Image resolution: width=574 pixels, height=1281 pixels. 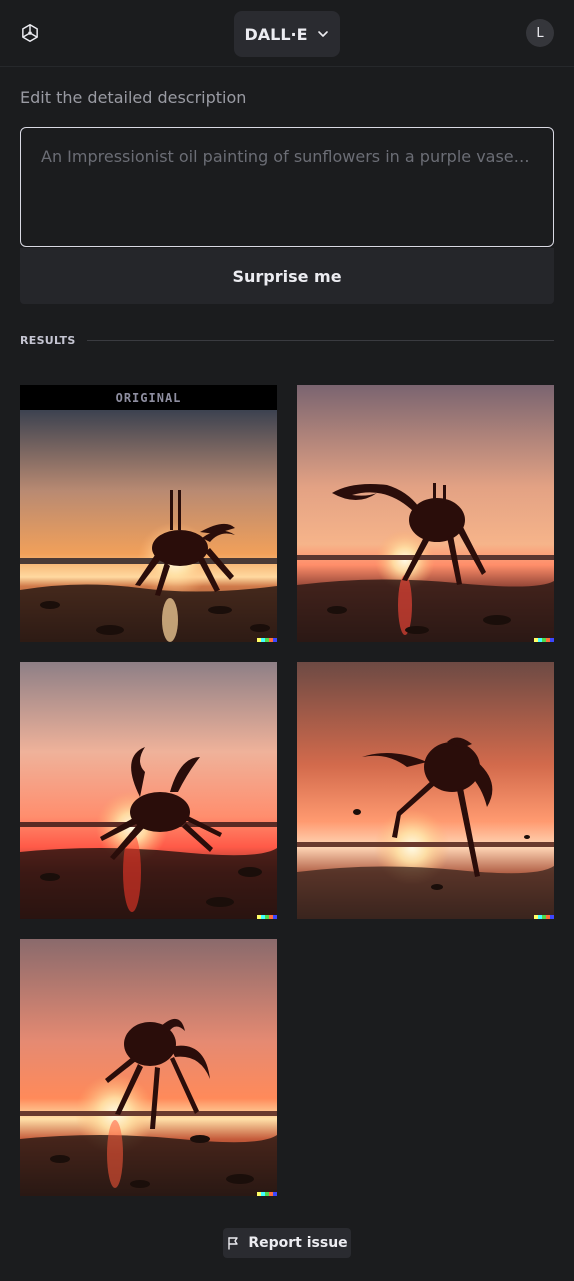 What do you see at coordinates (233, 1243) in the screenshot?
I see `flag-icon` at bounding box center [233, 1243].